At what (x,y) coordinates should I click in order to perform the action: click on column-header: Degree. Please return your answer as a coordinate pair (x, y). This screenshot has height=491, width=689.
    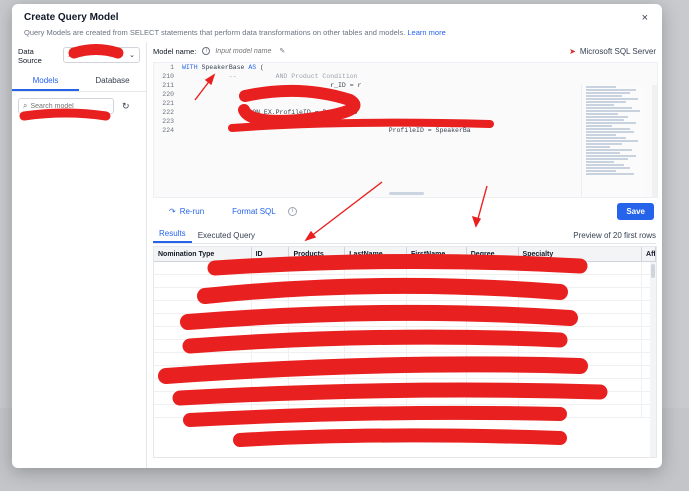
    Looking at the image, I should click on (493, 254).